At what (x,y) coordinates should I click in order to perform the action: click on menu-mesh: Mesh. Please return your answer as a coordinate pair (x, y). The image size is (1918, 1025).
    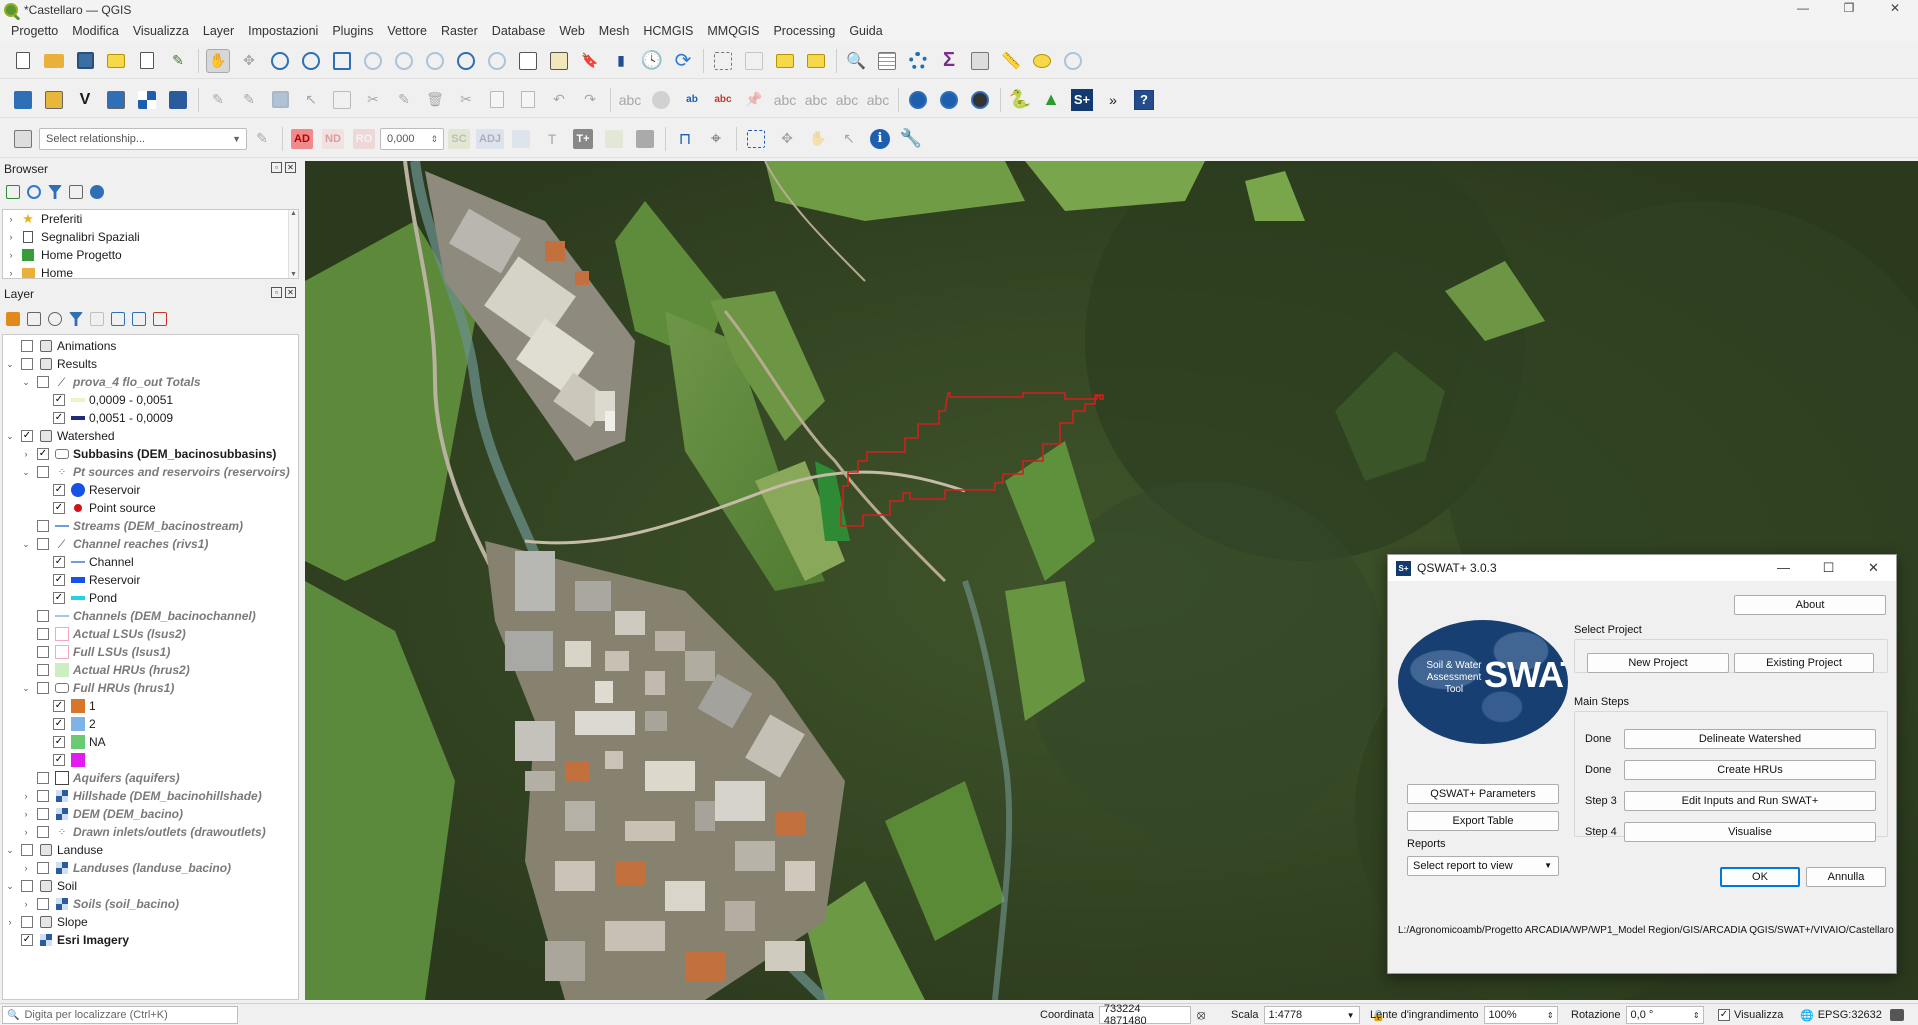
    Looking at the image, I should click on (614, 31).